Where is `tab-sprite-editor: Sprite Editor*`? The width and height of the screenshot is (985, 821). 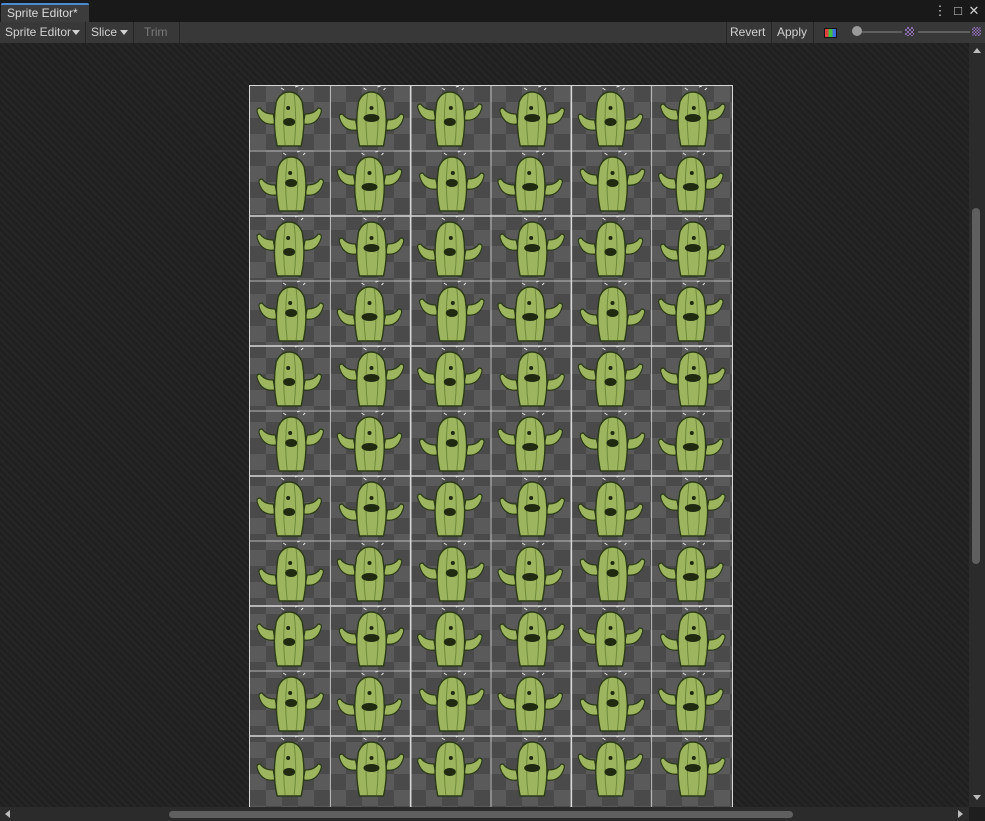
tab-sprite-editor: Sprite Editor* is located at coordinates (45, 12).